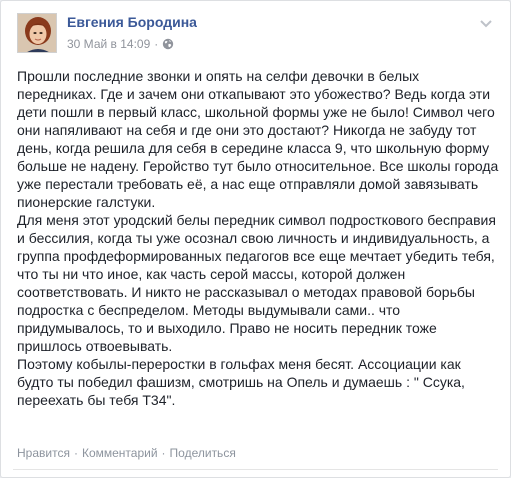 Image resolution: width=511 pixels, height=478 pixels. What do you see at coordinates (255, 469) in the screenshot?
I see `footer-divider` at bounding box center [255, 469].